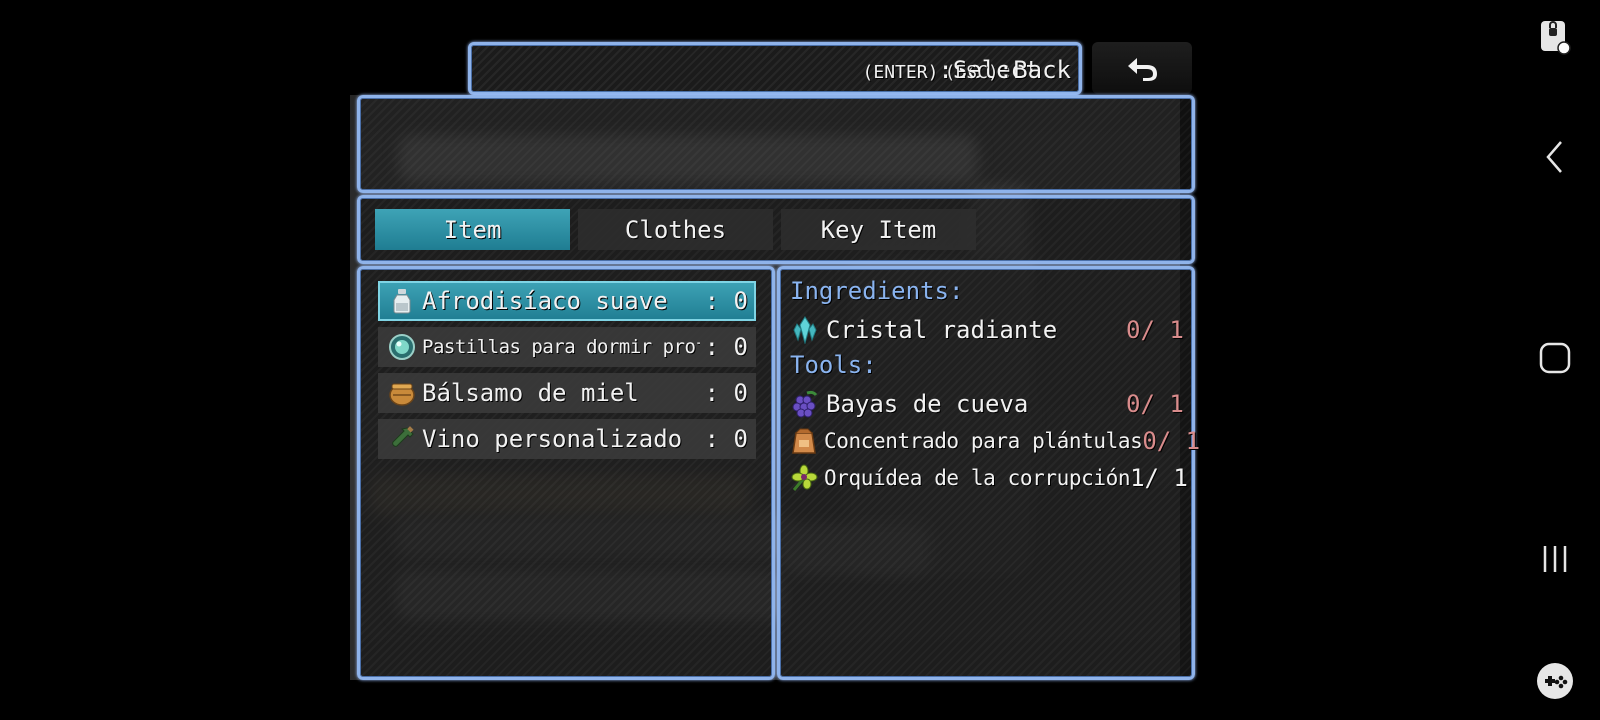 This screenshot has height=720, width=1600. I want to click on tool-name: Orquídea de la corrupción, so click(977, 478).